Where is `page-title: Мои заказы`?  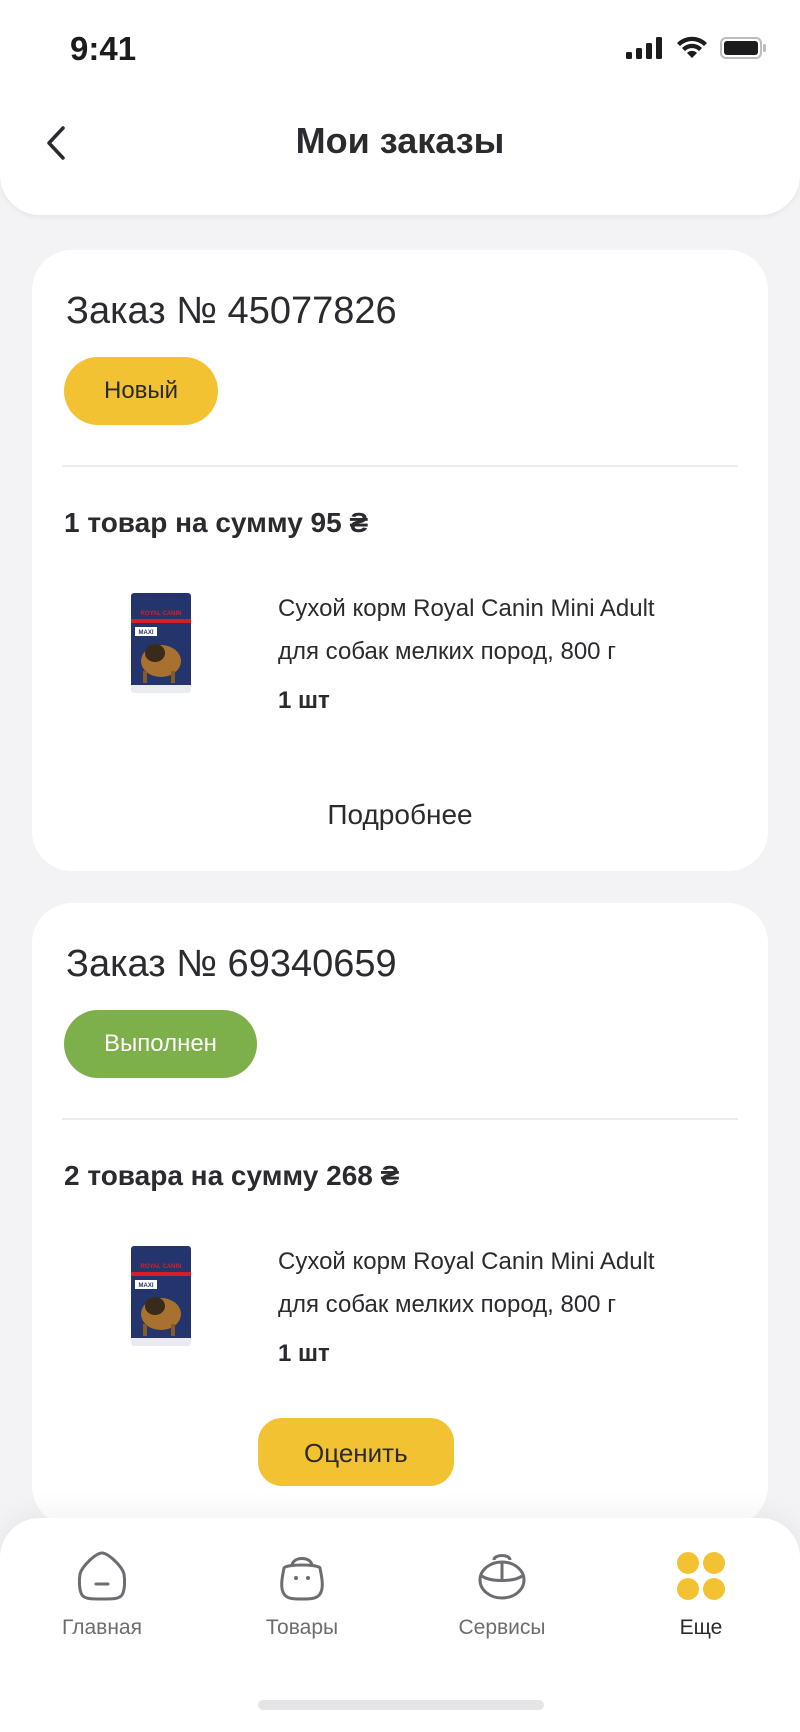
page-title: Мои заказы is located at coordinates (400, 140).